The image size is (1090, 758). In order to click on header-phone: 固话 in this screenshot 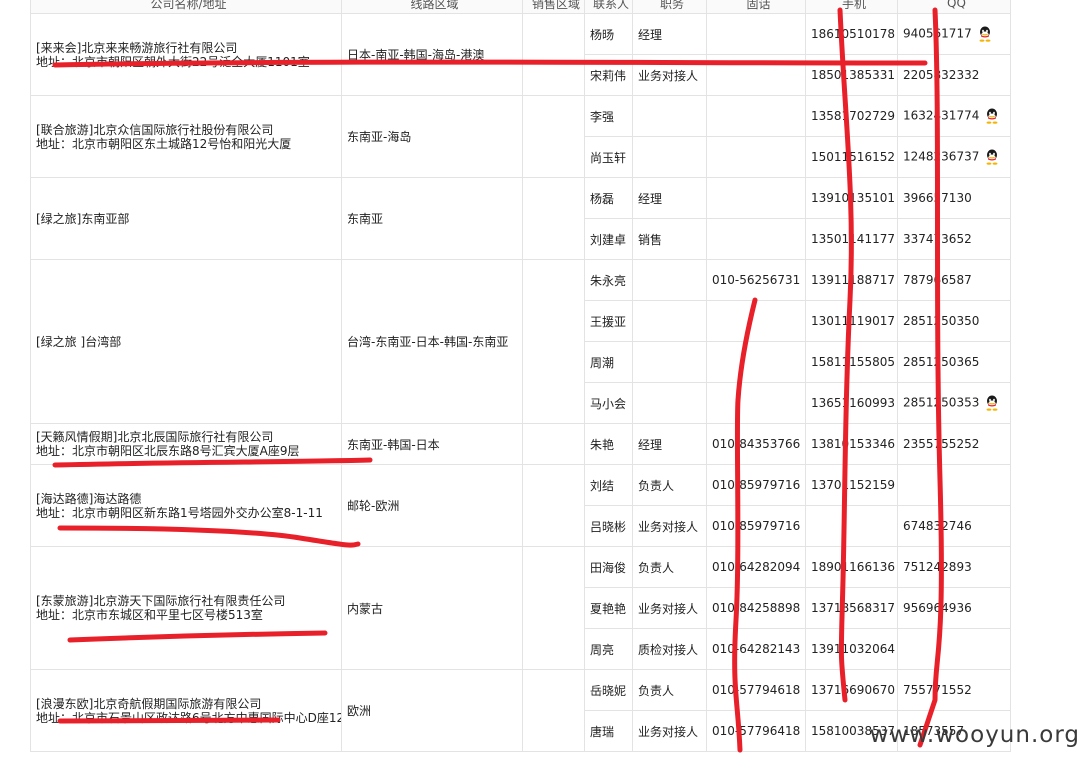, I will do `click(756, 7)`.